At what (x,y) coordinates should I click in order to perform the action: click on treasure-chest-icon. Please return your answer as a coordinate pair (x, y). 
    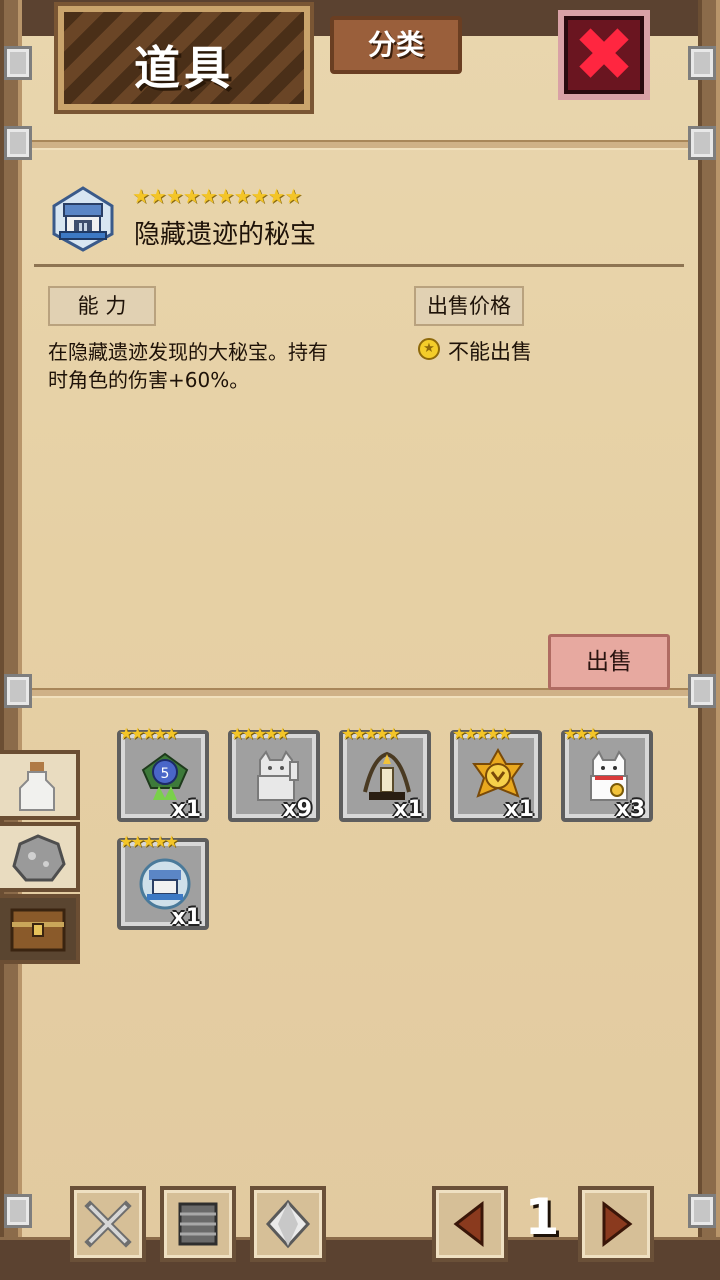
    Looking at the image, I should click on (38, 930).